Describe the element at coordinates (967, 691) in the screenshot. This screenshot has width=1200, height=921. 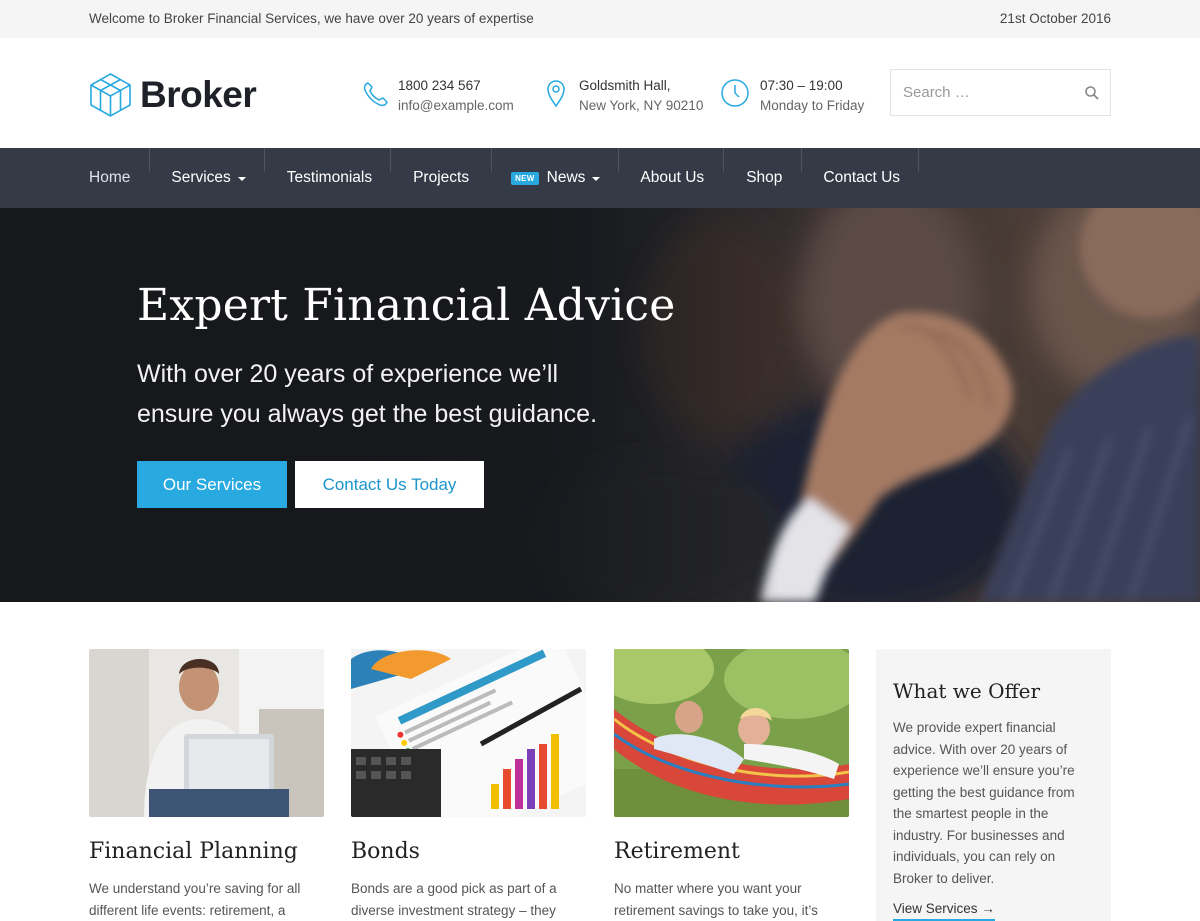
I see `offer-title: What we Offer` at that location.